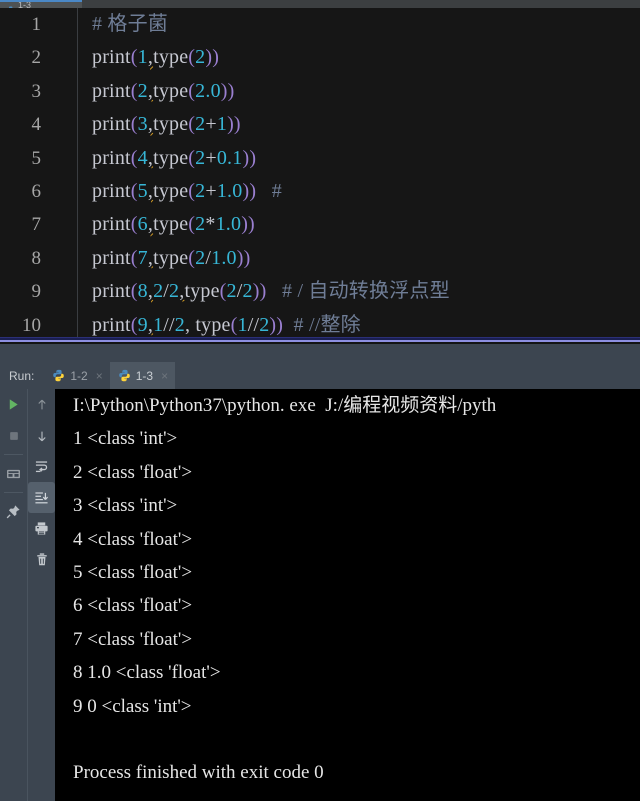 This screenshot has height=801, width=640. I want to click on line-number: 2, so click(36, 58).